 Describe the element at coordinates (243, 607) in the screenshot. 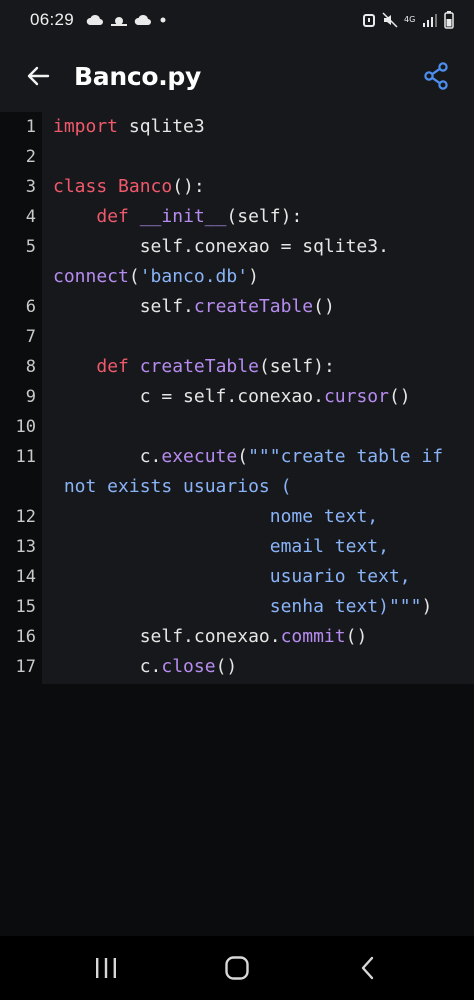

I see `code-text: senha text)""")` at that location.